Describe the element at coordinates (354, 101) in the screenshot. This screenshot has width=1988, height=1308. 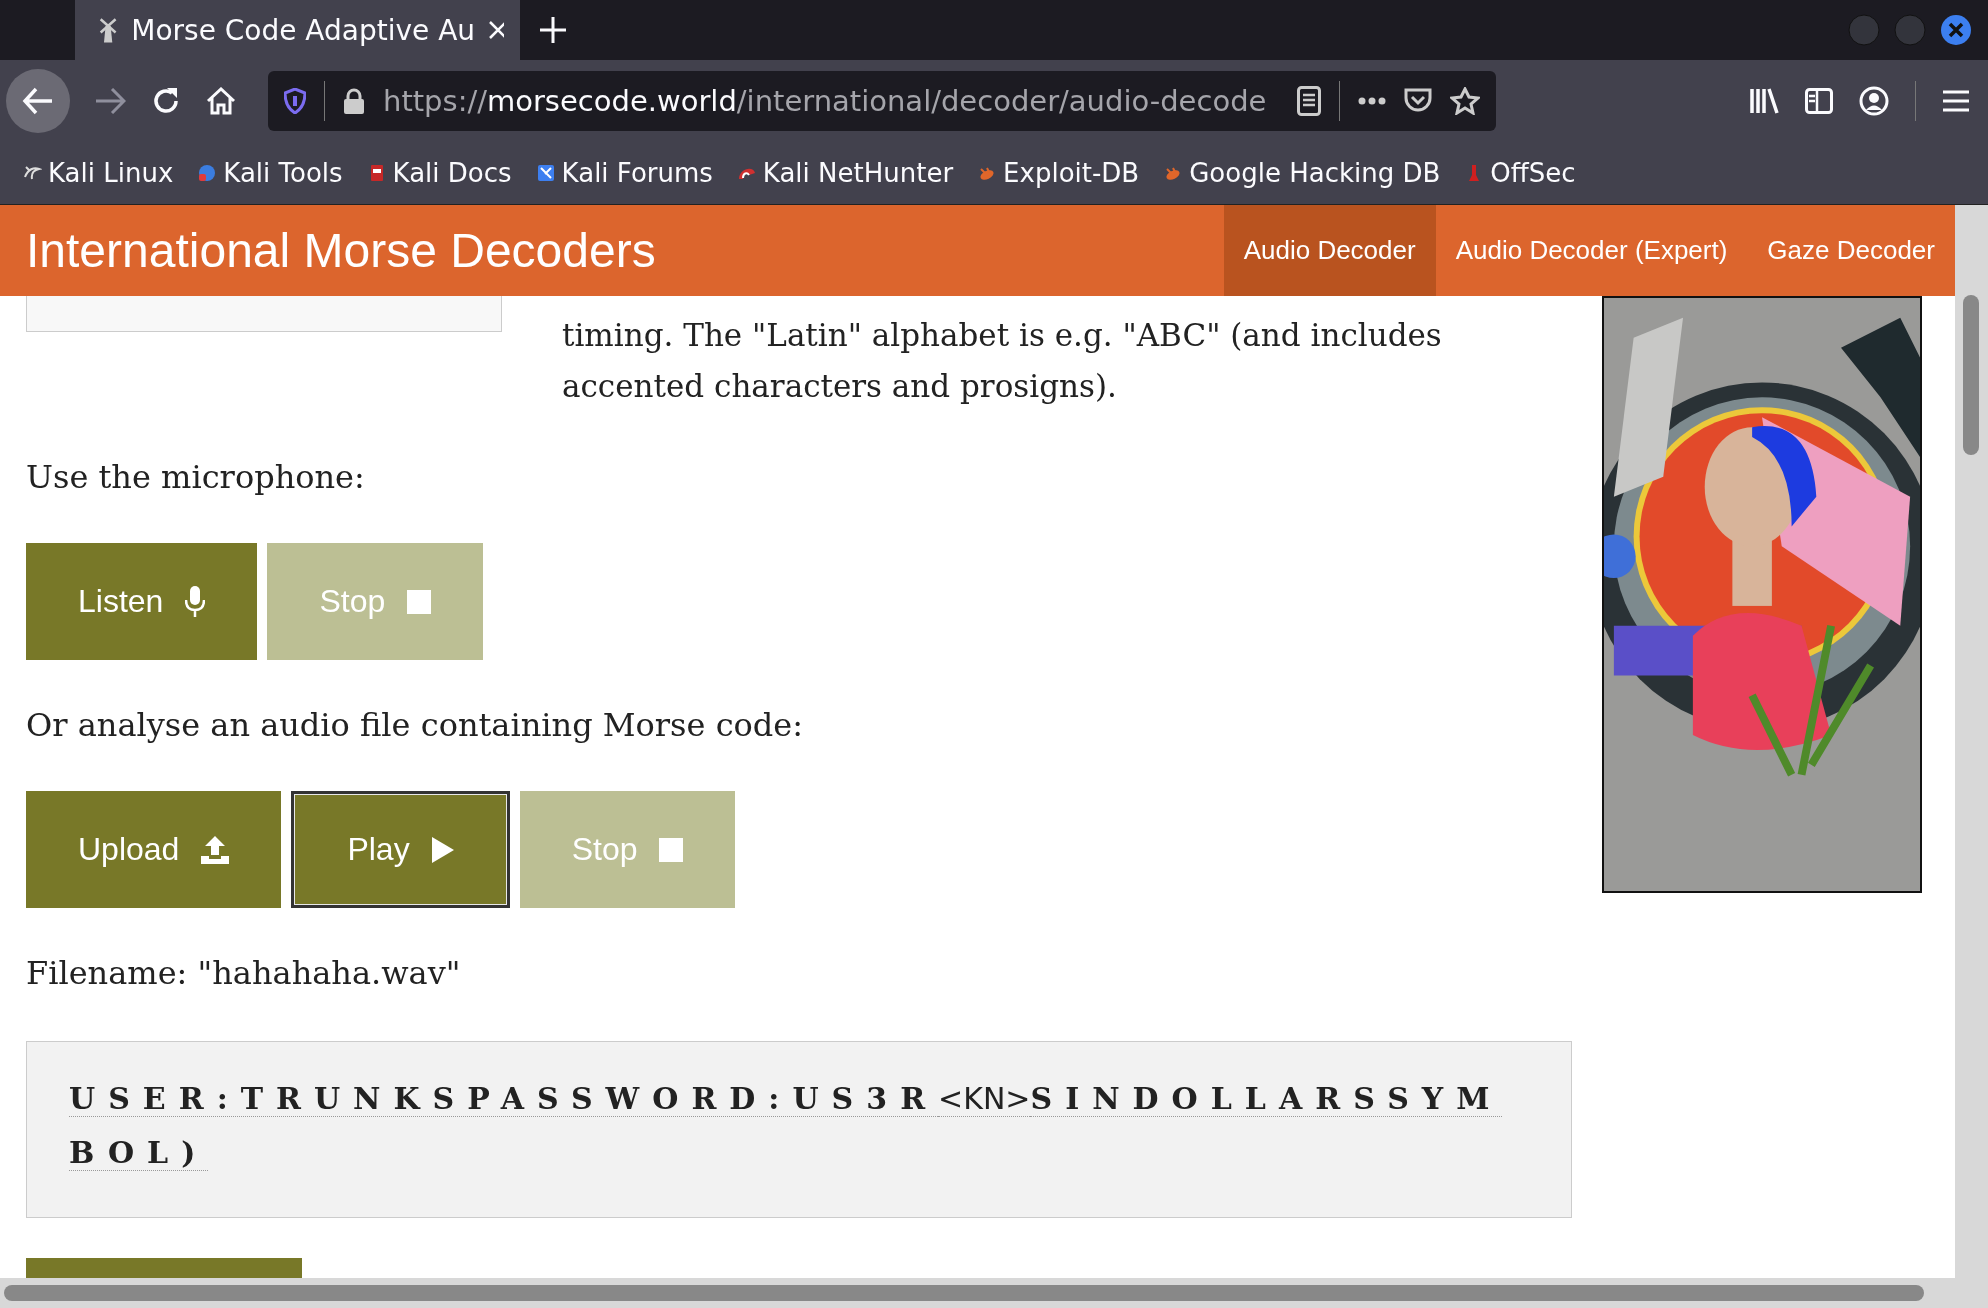
I see `lock-icon` at that location.